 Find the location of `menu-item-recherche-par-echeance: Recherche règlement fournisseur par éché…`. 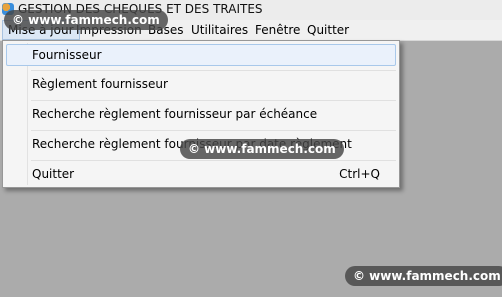

menu-item-recherche-par-echeance: Recherche règlement fournisseur par éché… is located at coordinates (201, 114).